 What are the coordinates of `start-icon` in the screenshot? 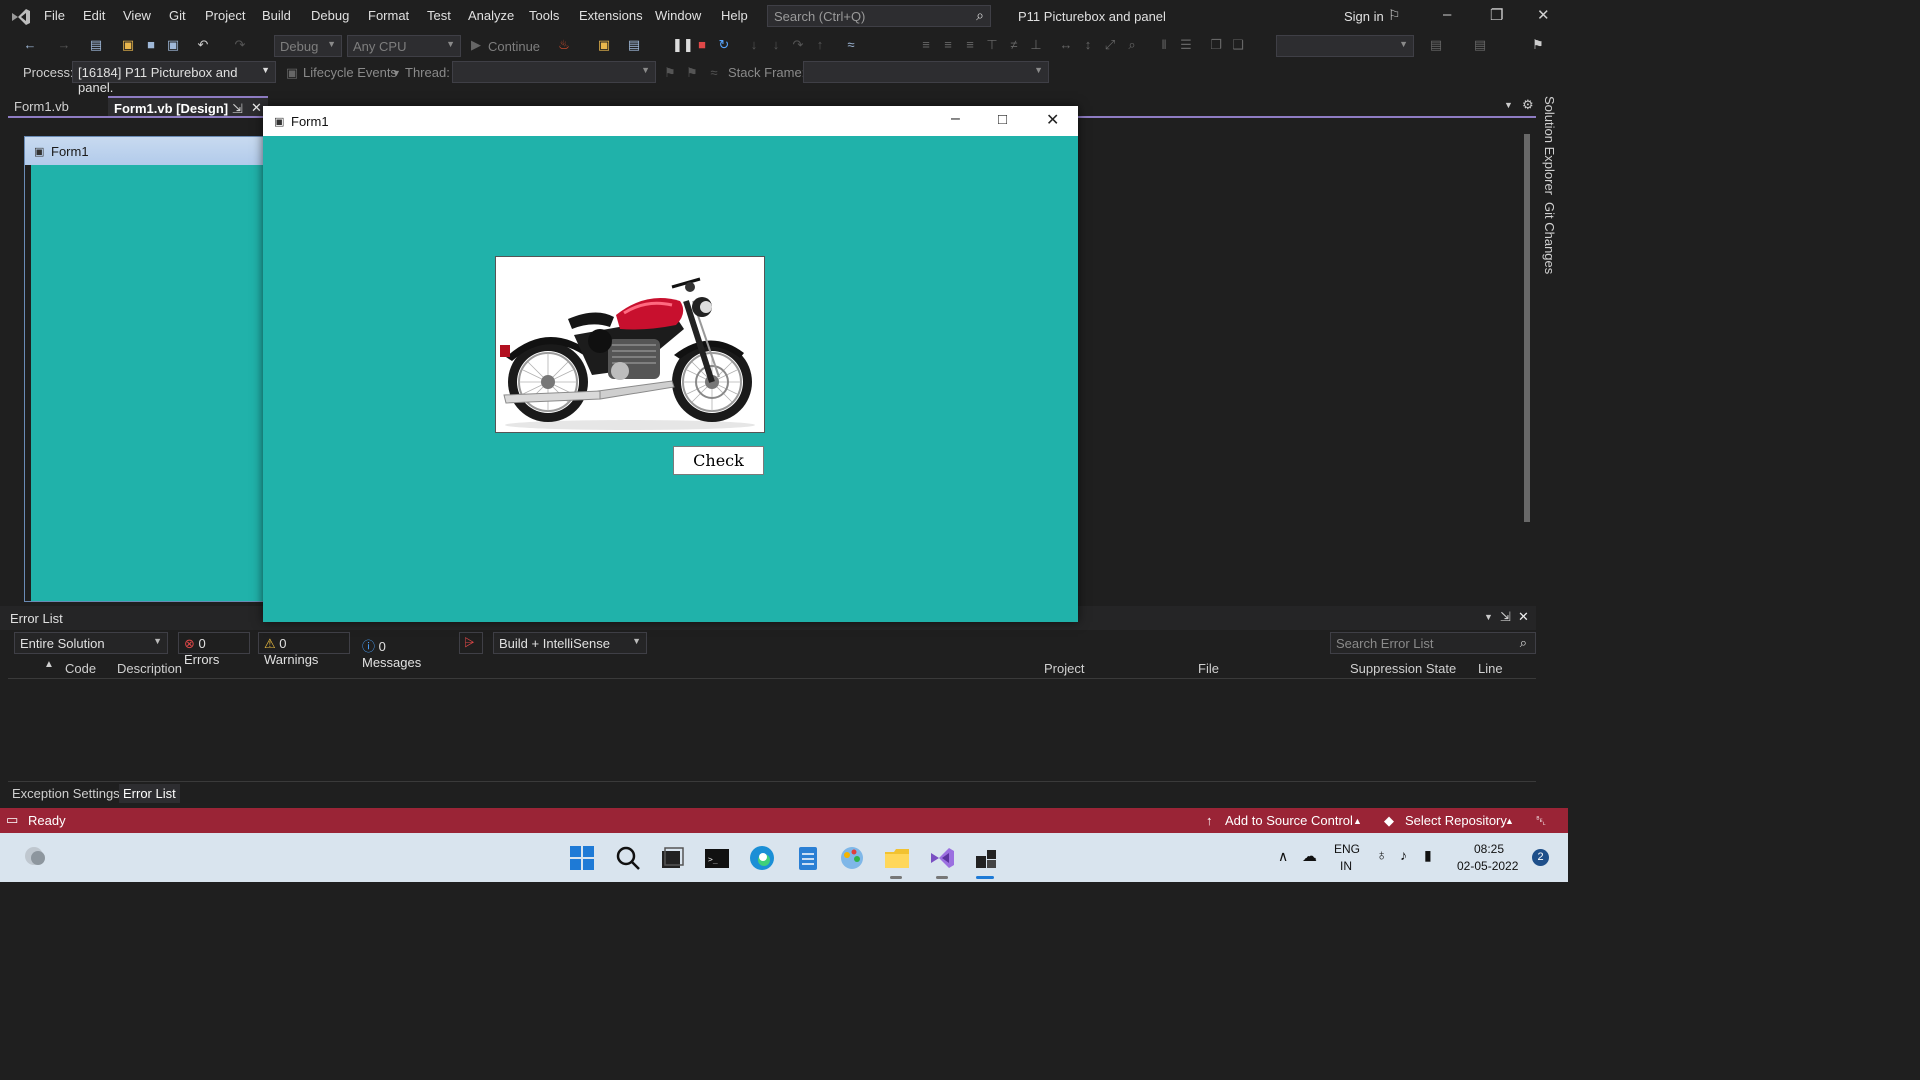 It's located at (582, 858).